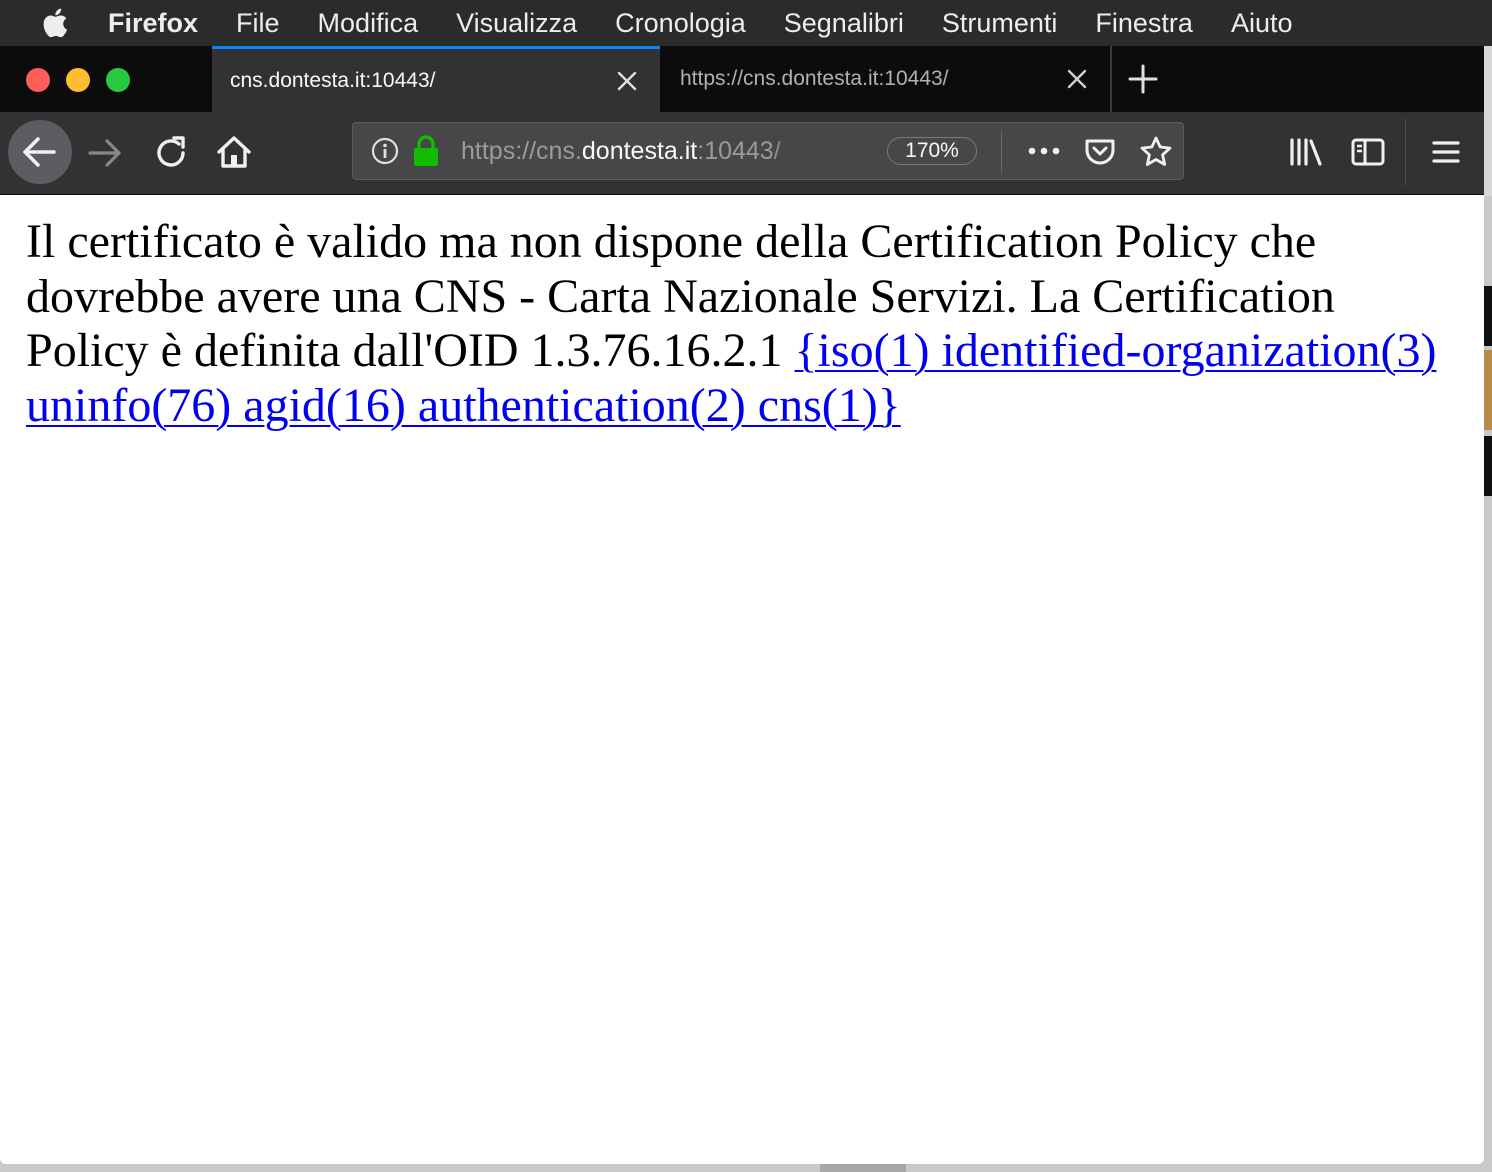 This screenshot has width=1492, height=1172. Describe the element at coordinates (1156, 152) in the screenshot. I see `star-icon` at that location.